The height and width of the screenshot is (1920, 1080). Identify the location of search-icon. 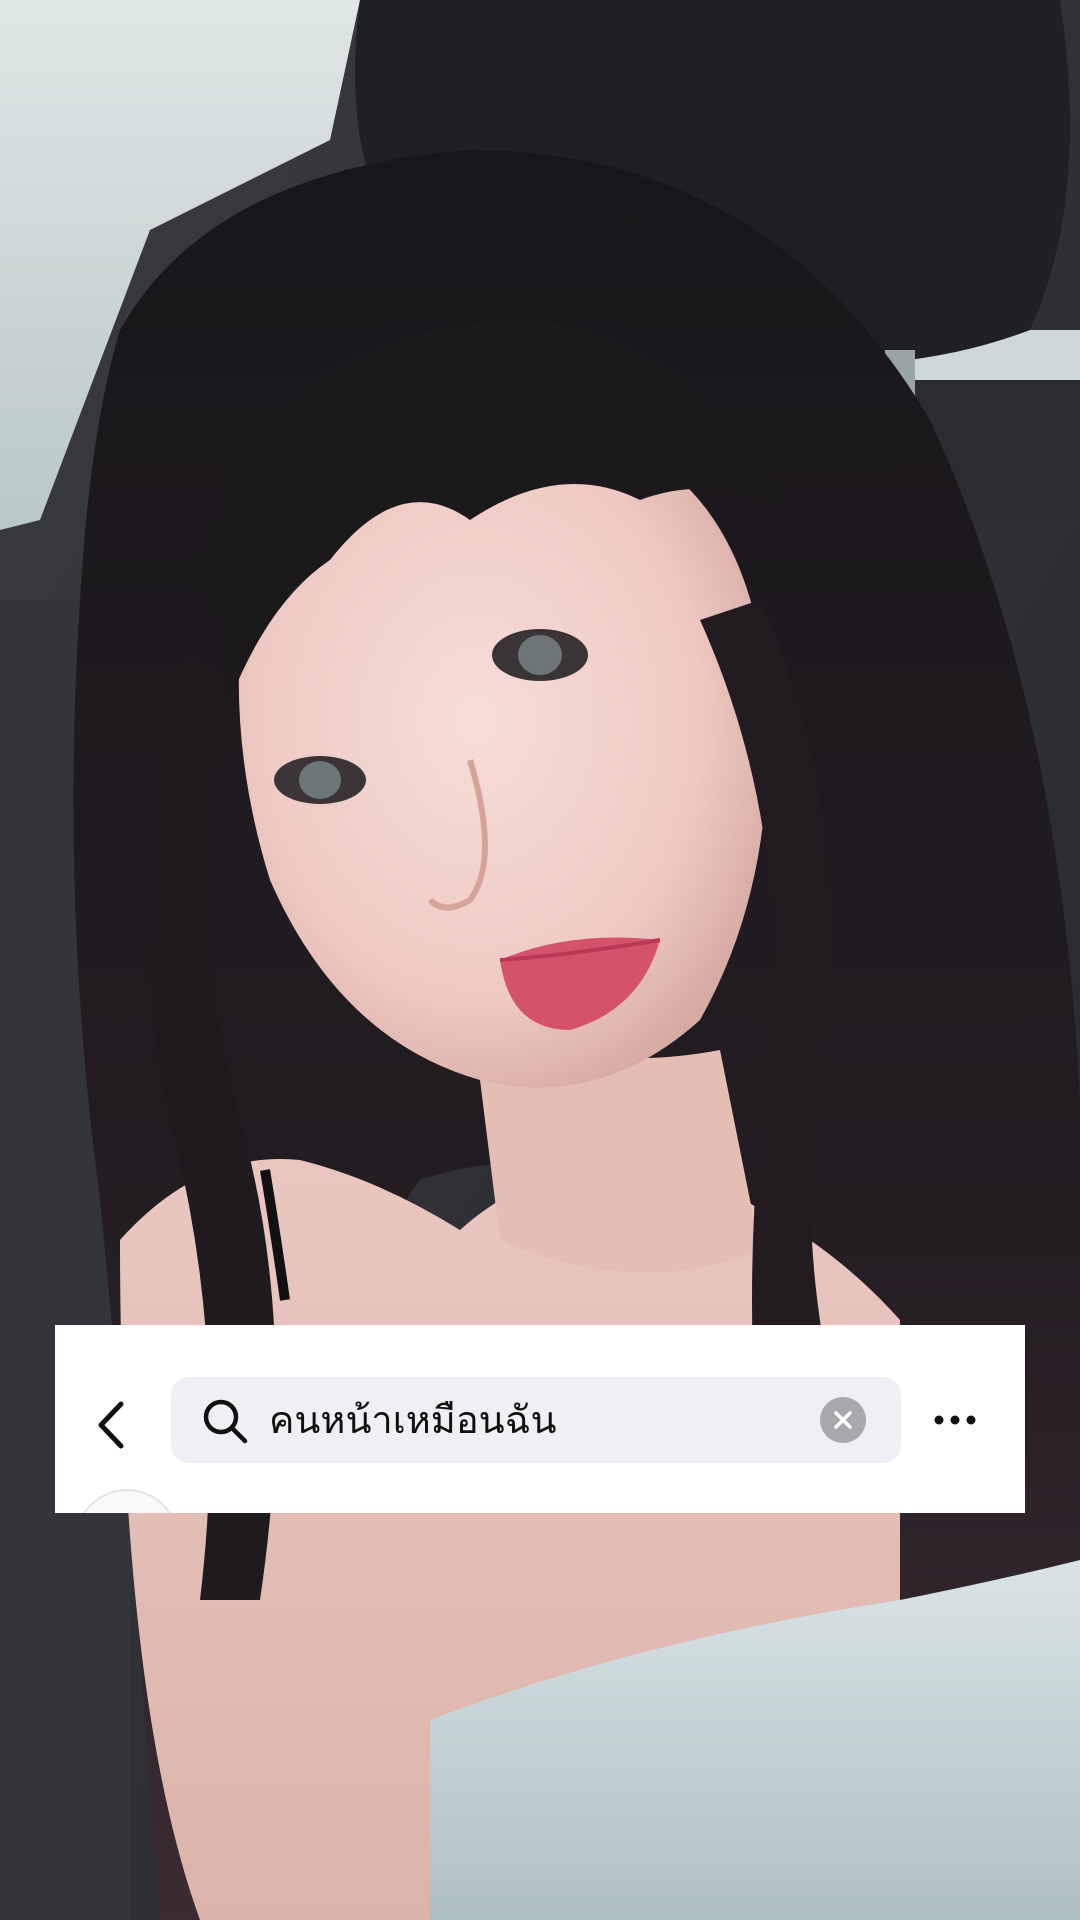
(225, 1421).